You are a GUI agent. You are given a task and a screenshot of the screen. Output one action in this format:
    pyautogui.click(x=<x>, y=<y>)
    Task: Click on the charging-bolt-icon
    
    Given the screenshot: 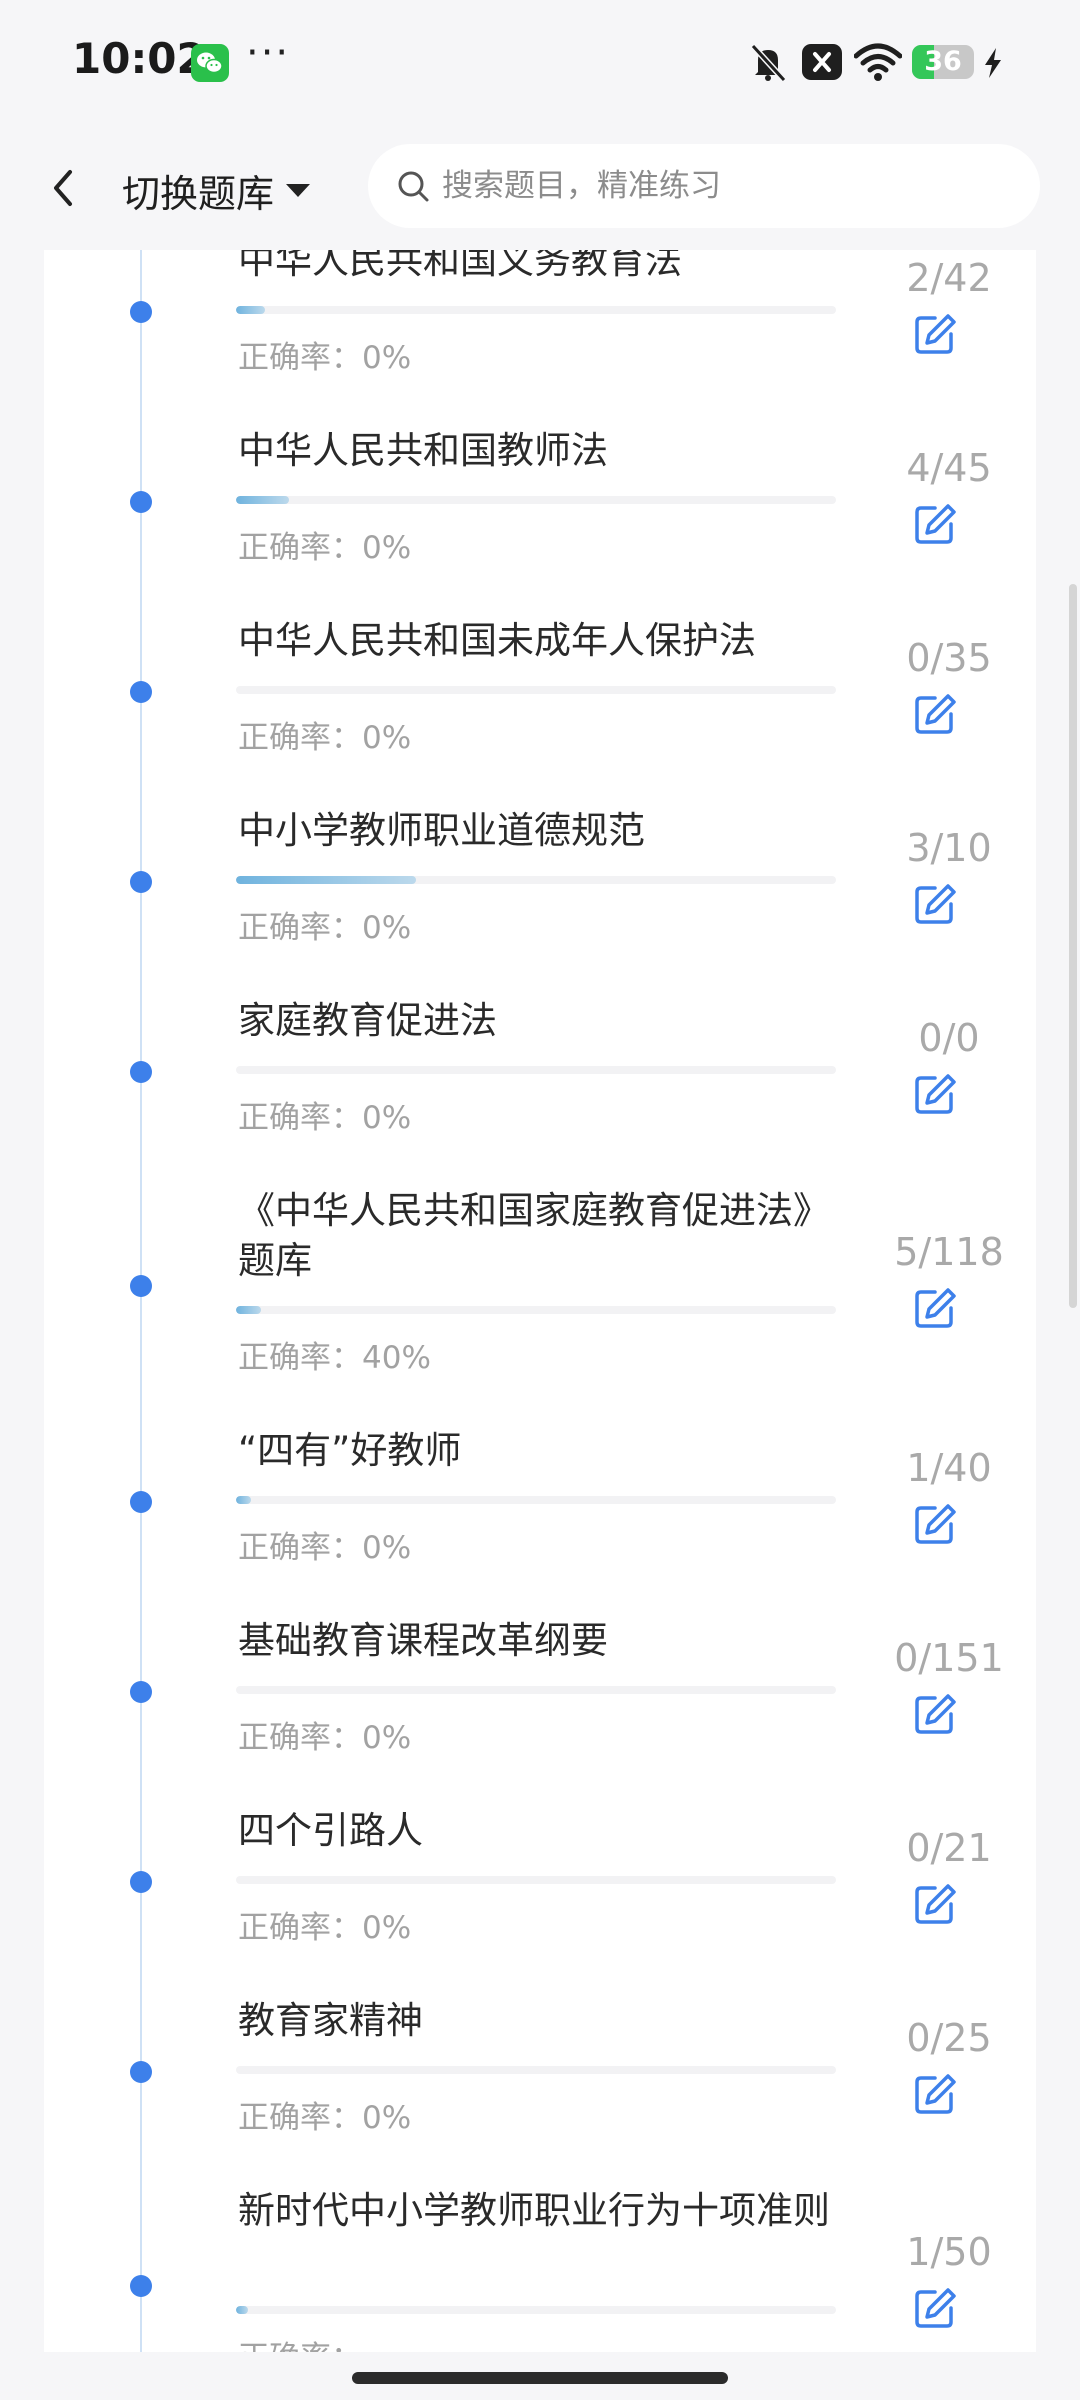 What is the action you would take?
    pyautogui.click(x=993, y=63)
    